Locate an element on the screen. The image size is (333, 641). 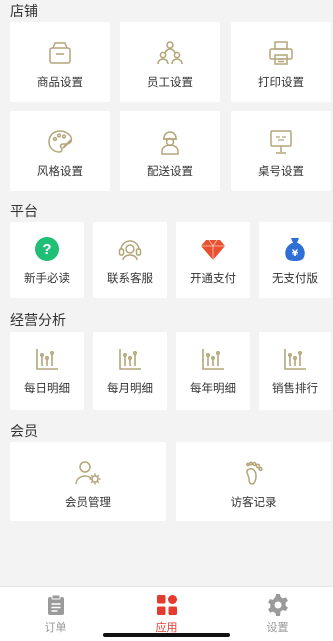
footprint-icon is located at coordinates (254, 473).